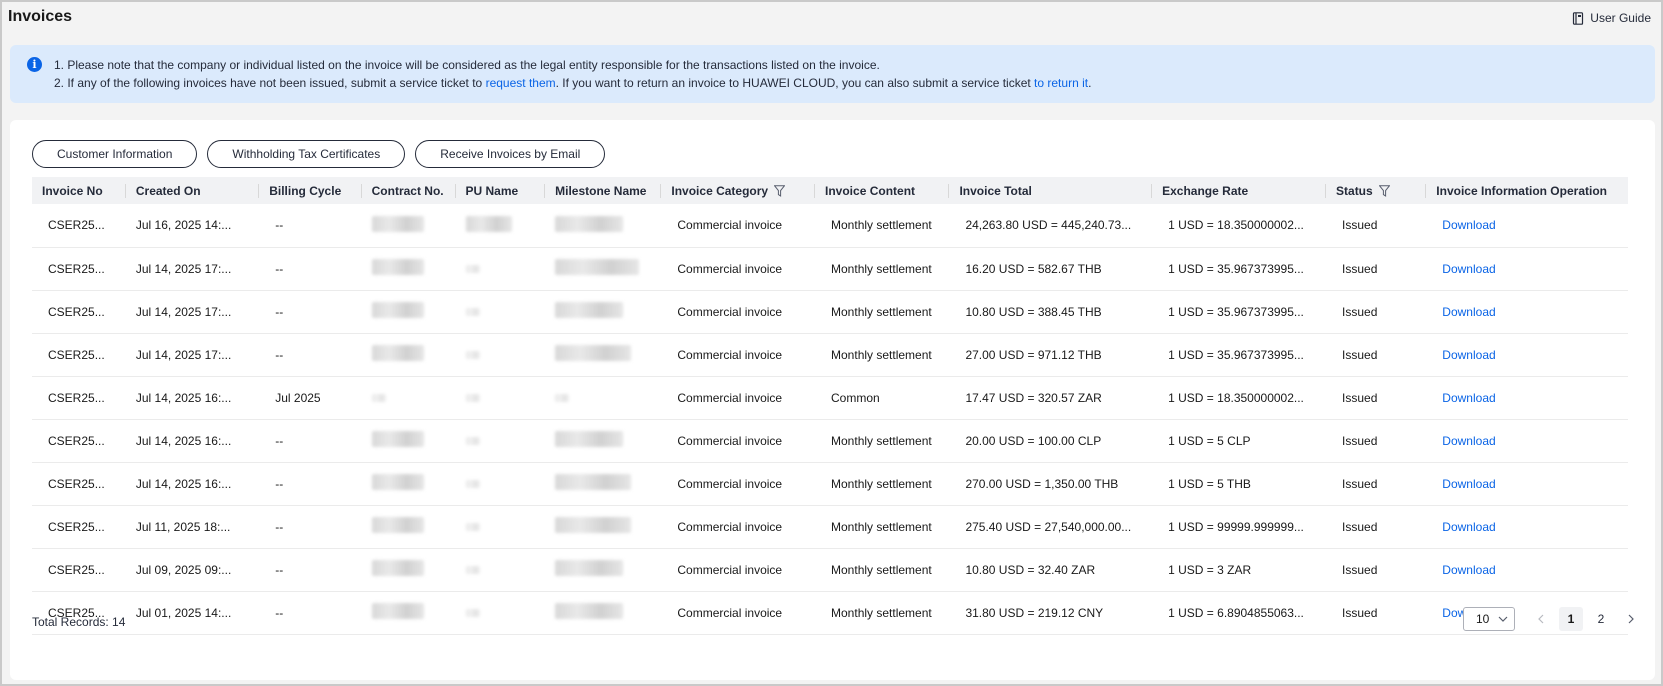  Describe the element at coordinates (1051, 312) in the screenshot. I see `invoice-total-cell: 10.80 USD = 388.45 THB` at that location.